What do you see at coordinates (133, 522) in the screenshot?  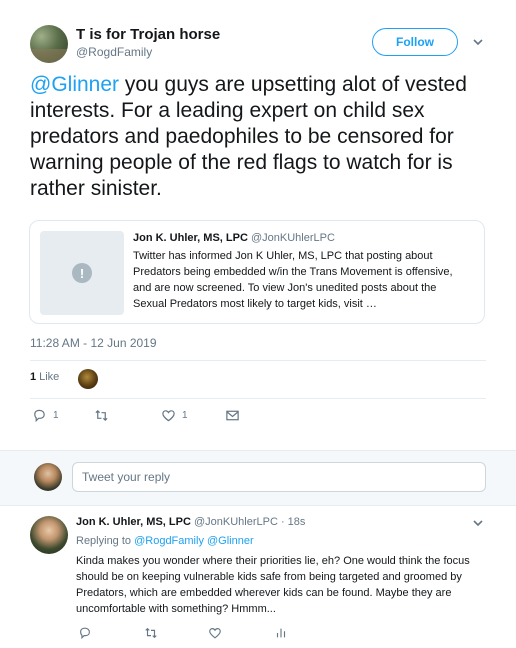 I see `reply-author-name: Jon K. Uhler, MS, LPC` at bounding box center [133, 522].